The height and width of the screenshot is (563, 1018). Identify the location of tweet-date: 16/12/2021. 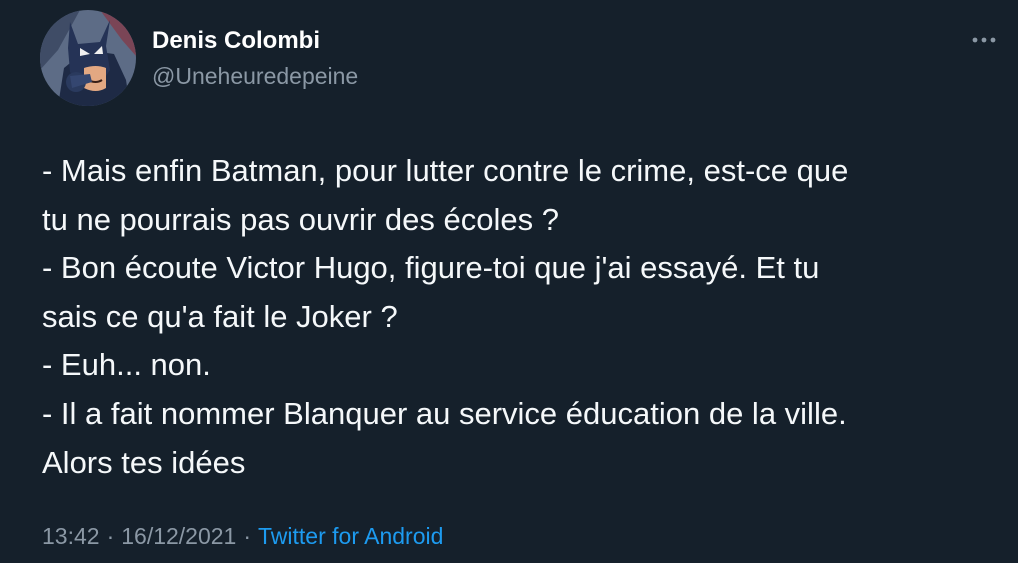
(178, 536).